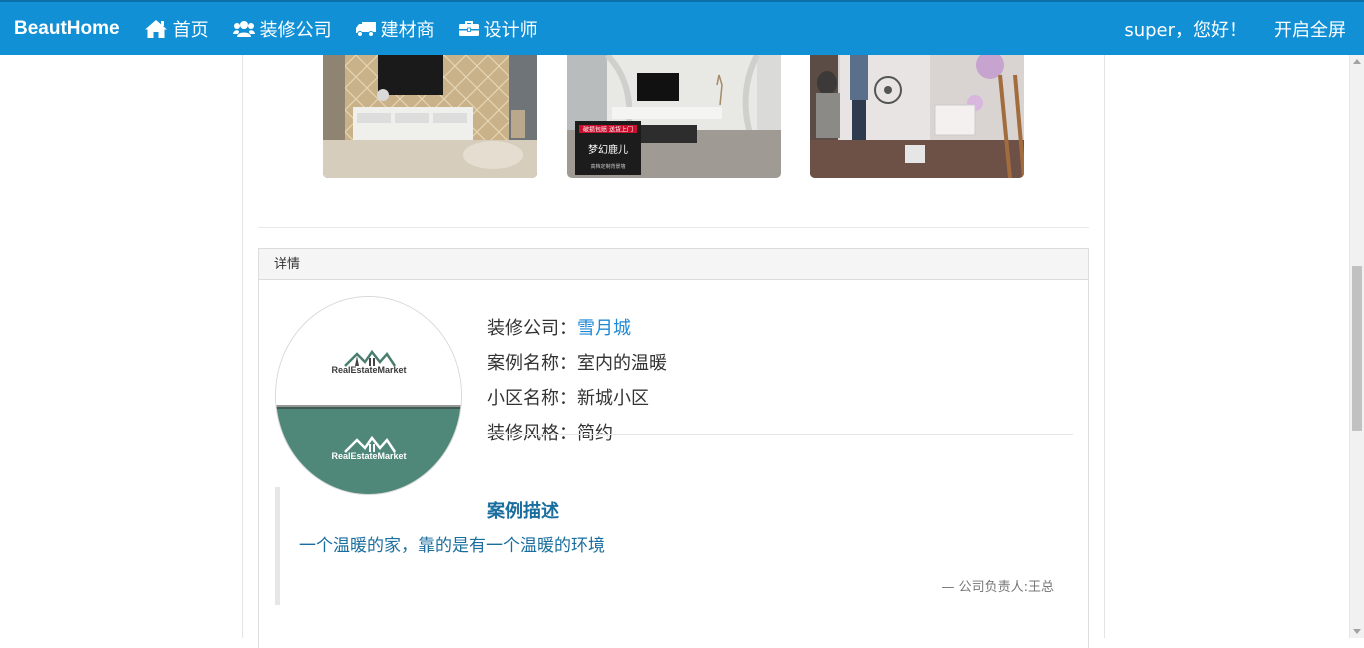  What do you see at coordinates (368, 456) in the screenshot?
I see `logo-text-bottom: RealEstateMarket` at bounding box center [368, 456].